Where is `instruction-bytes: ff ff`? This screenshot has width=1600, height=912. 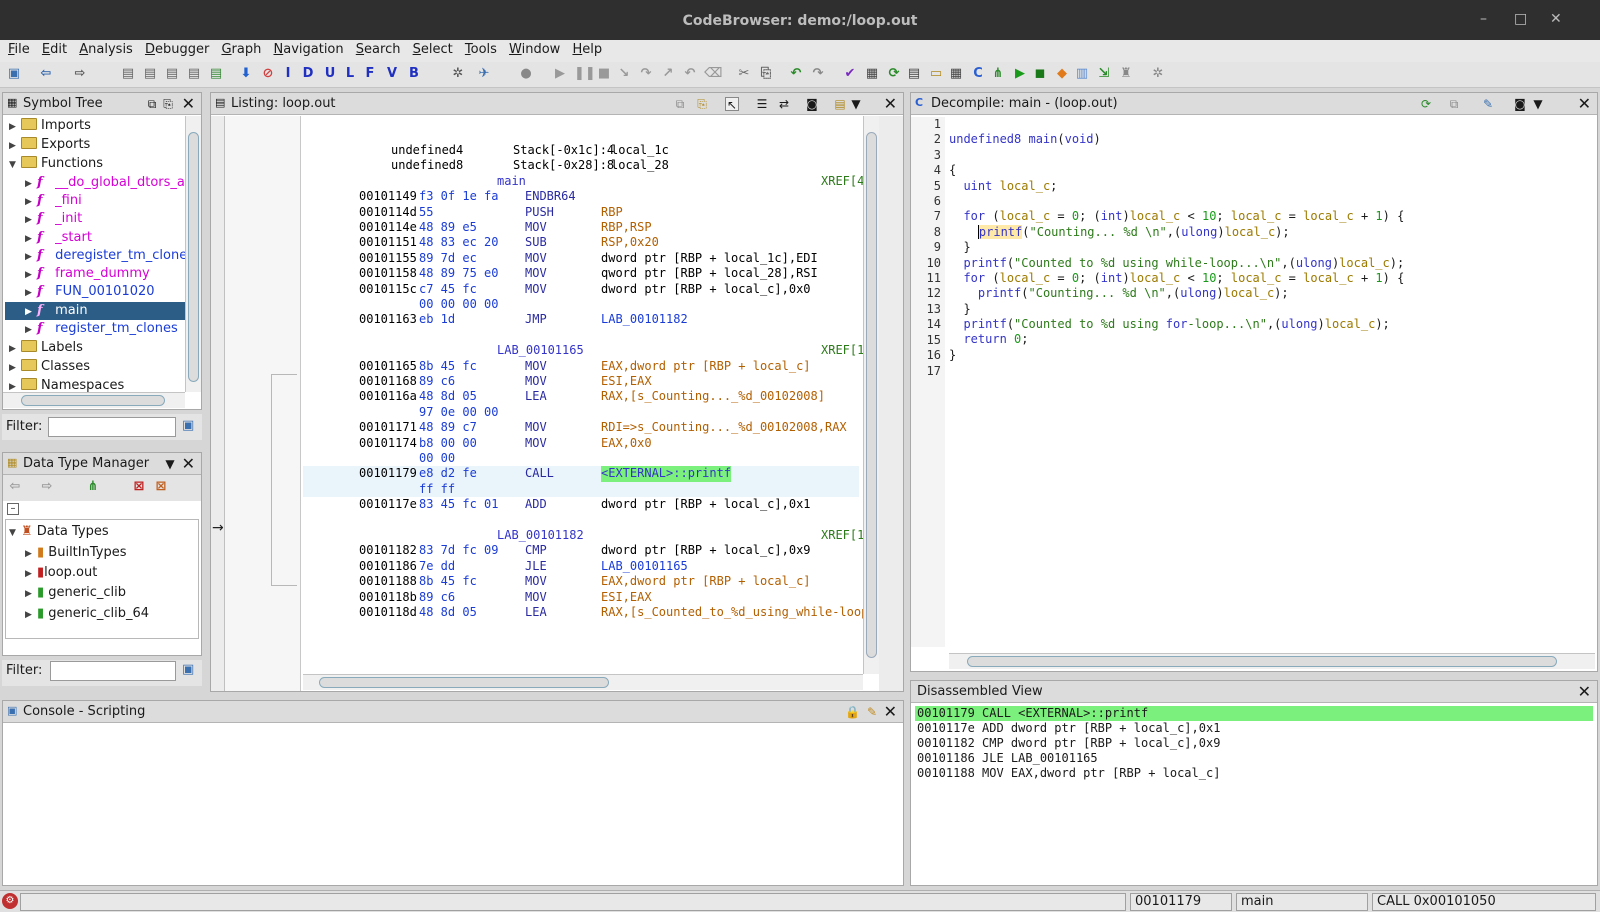 instruction-bytes: ff ff is located at coordinates (437, 489).